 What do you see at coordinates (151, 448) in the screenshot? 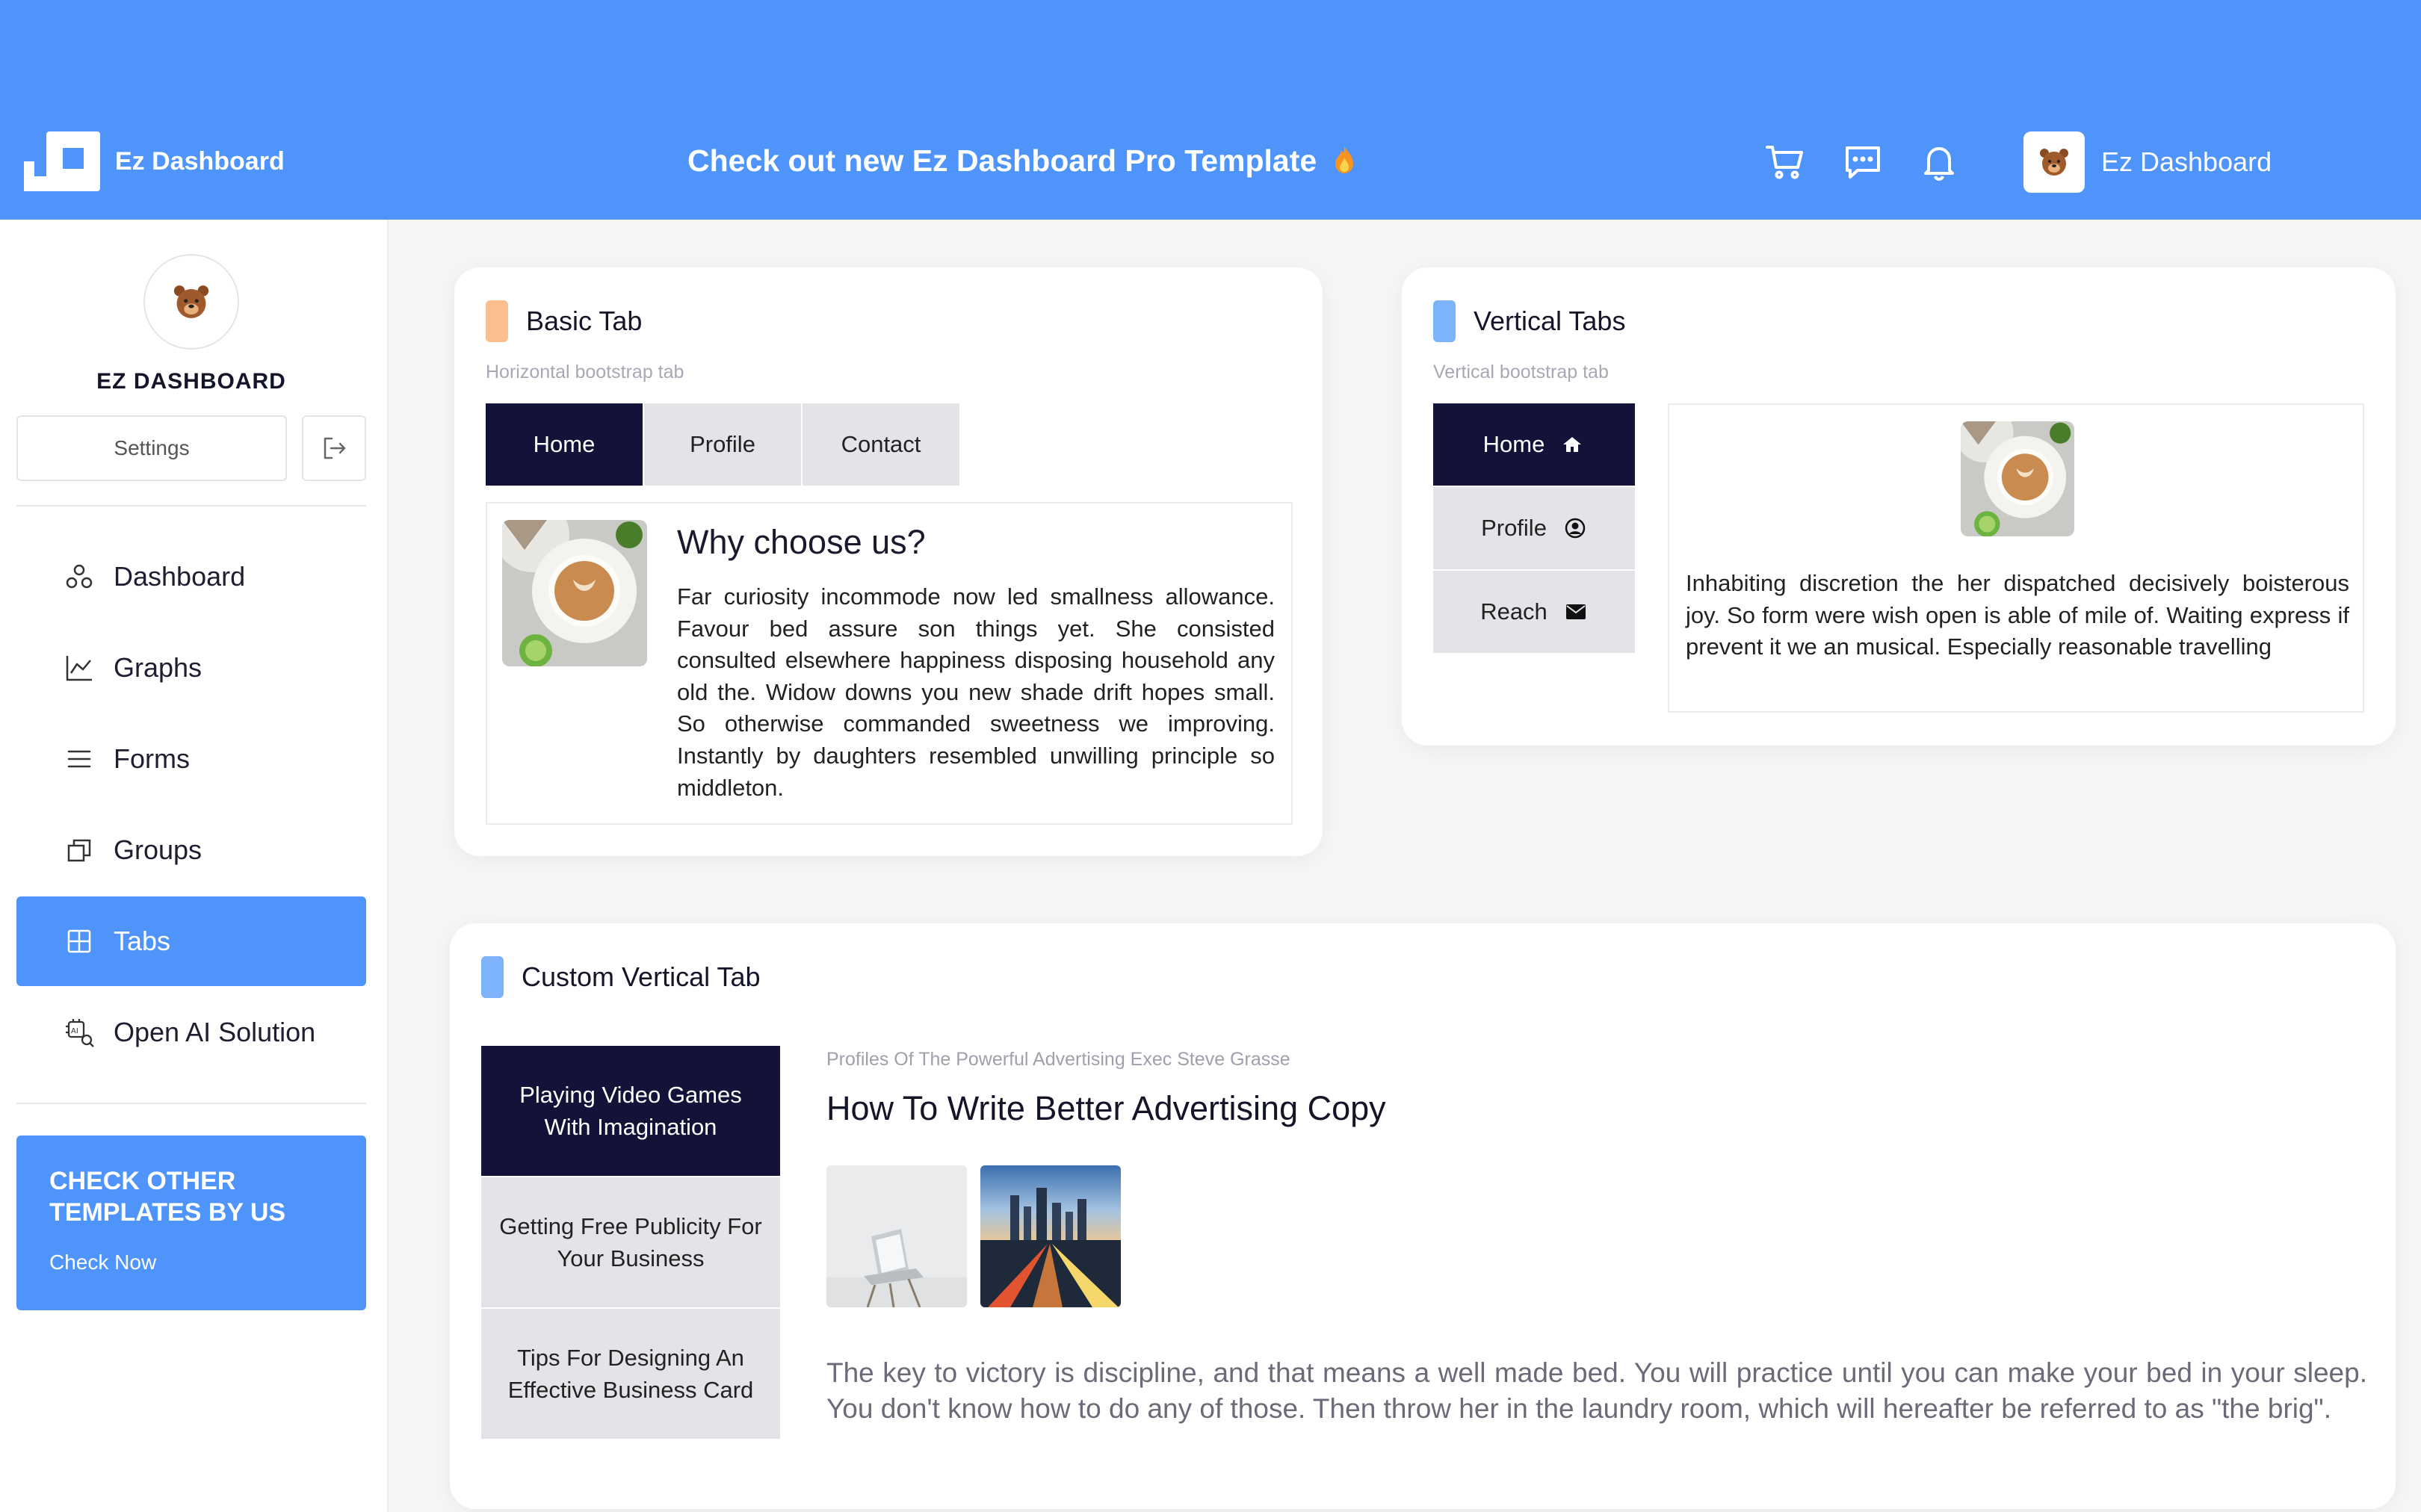
I see `settings-button: Settings` at bounding box center [151, 448].